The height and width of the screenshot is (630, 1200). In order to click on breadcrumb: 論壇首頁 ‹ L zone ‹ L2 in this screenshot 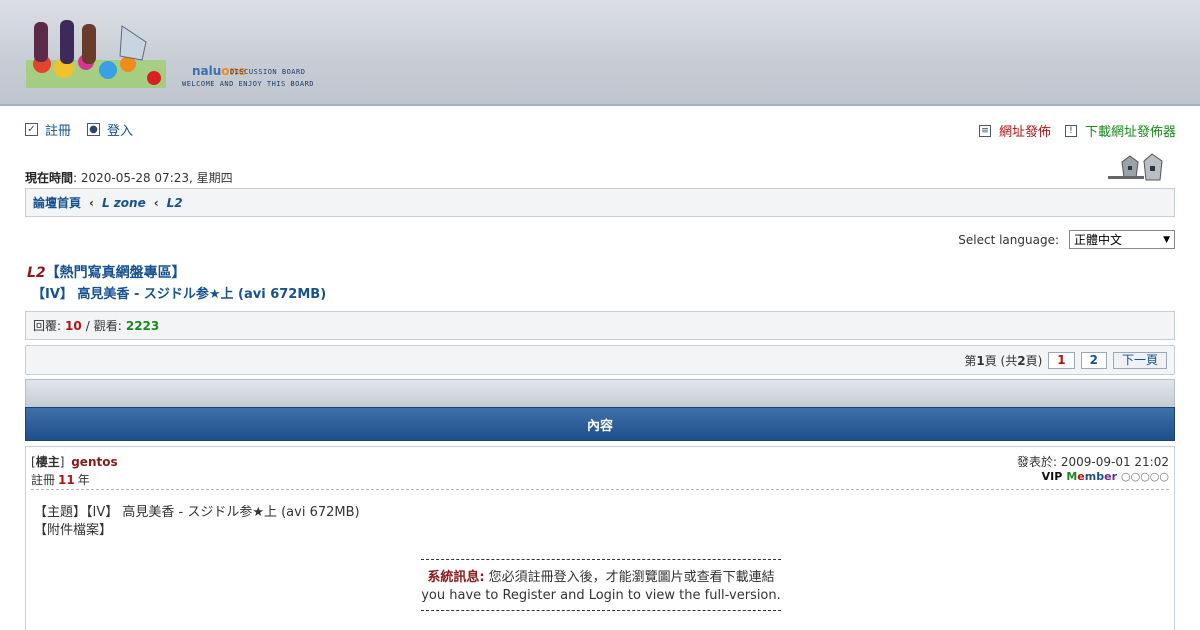, I will do `click(600, 202)`.